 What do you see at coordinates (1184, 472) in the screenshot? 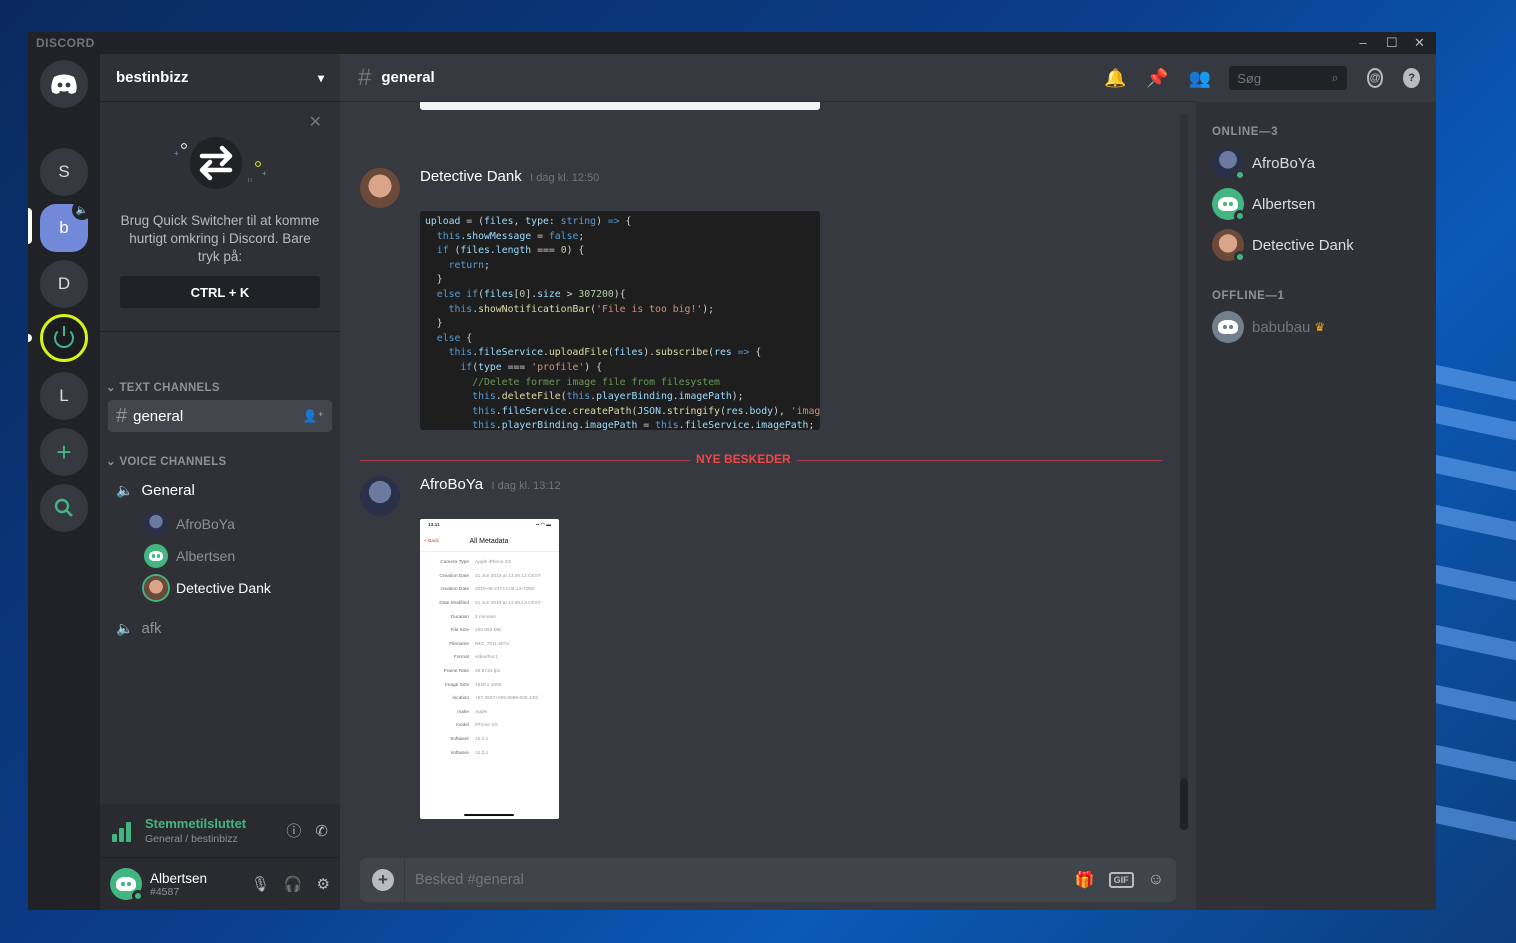
I see `chat-scrollbar` at bounding box center [1184, 472].